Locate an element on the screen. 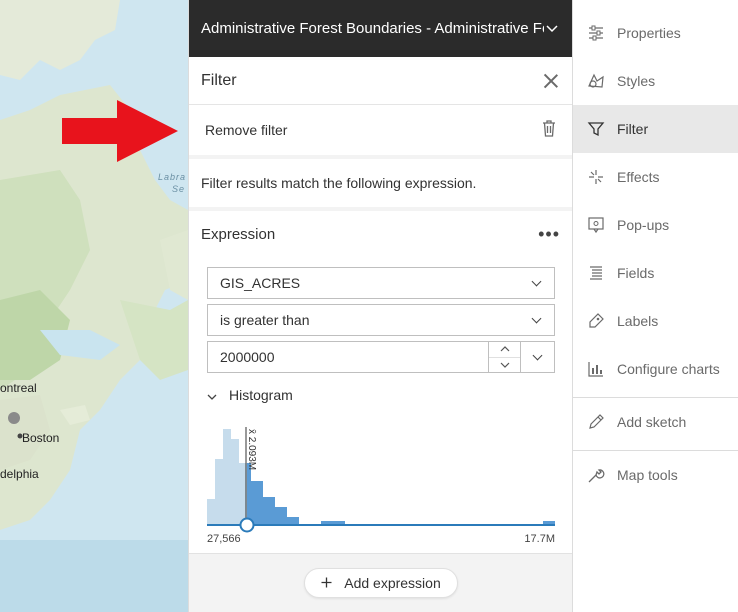 The image size is (738, 612). sidebar-item-label: Properties is located at coordinates (649, 33).